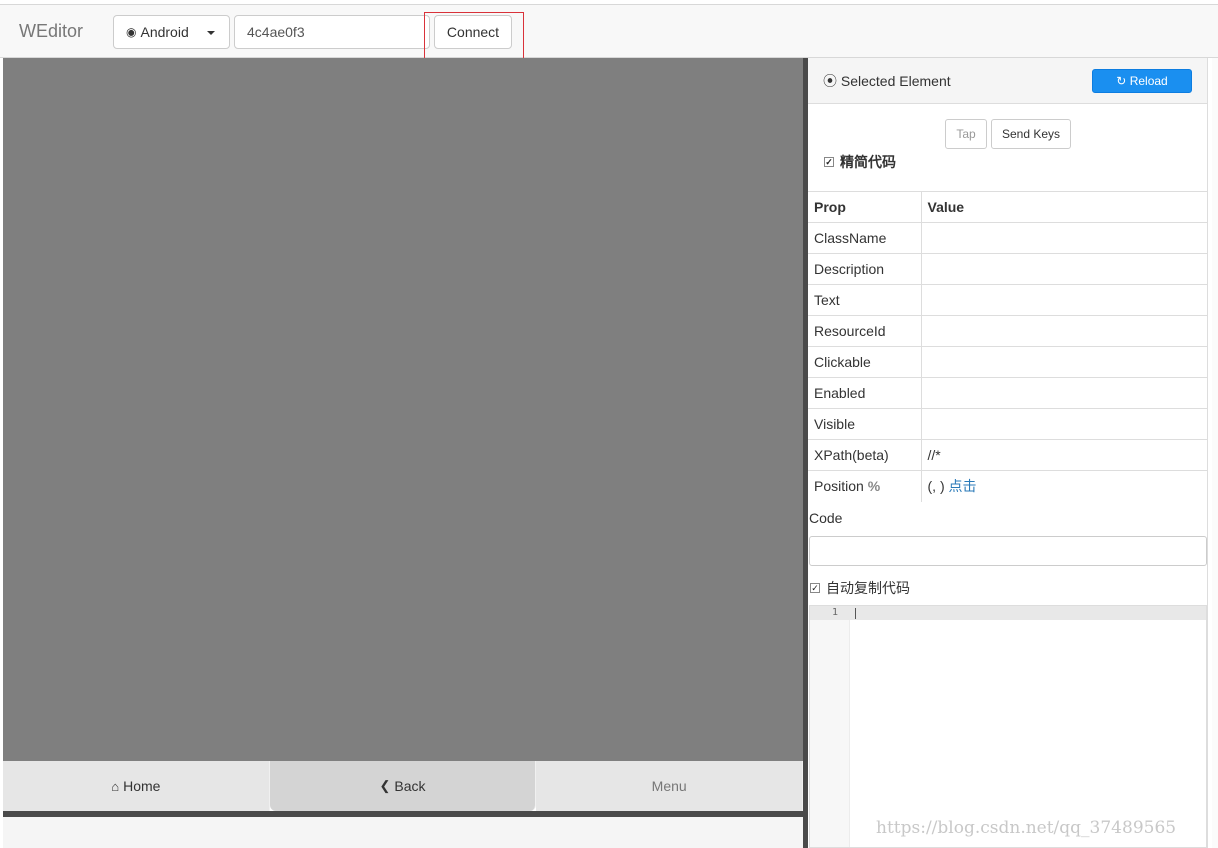 This screenshot has height=848, width=1218. Describe the element at coordinates (1008, 613) in the screenshot. I see `editor-active-line` at that location.